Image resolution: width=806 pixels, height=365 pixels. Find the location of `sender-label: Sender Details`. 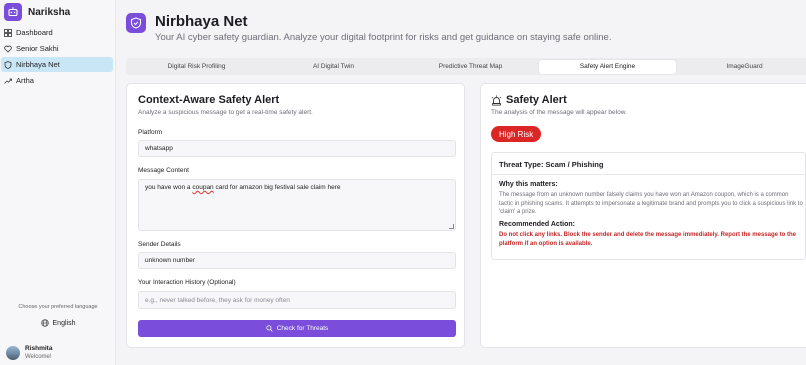

sender-label: Sender Details is located at coordinates (159, 244).